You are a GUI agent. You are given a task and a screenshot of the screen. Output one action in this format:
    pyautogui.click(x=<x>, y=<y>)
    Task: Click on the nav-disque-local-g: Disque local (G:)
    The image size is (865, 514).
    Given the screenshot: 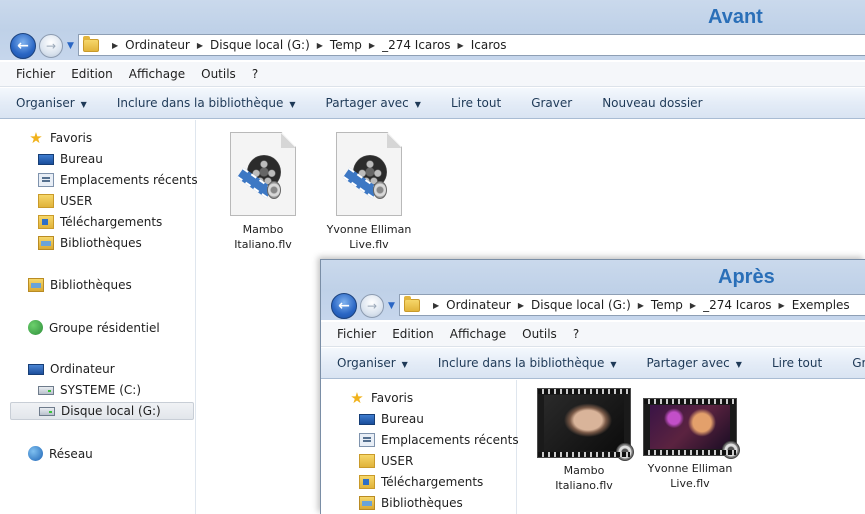 What is the action you would take?
    pyautogui.click(x=102, y=411)
    